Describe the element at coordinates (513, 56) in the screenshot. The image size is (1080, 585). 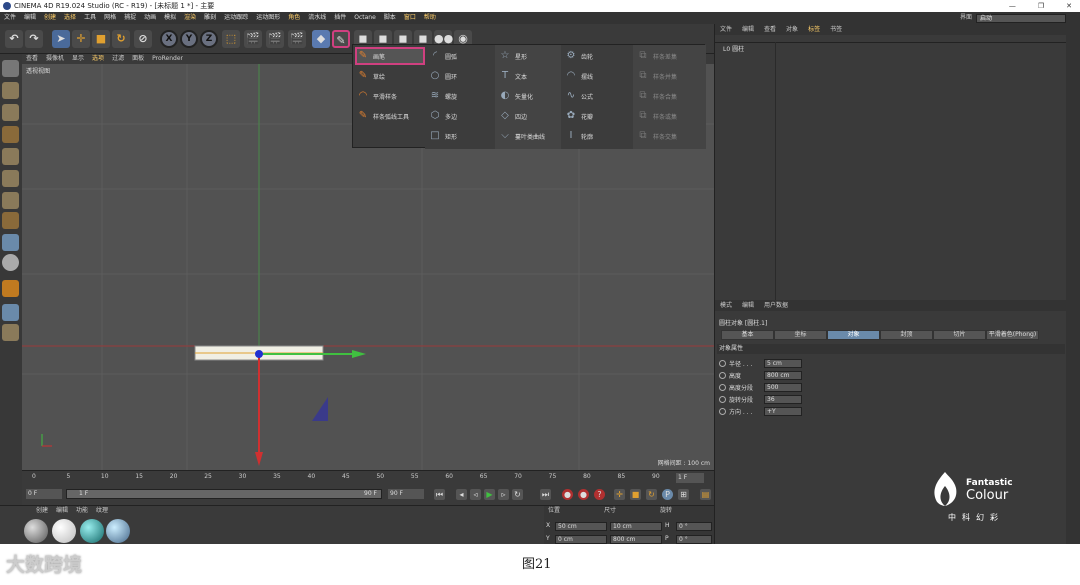
I see `star-menu-item: ☆ 星形` at that location.